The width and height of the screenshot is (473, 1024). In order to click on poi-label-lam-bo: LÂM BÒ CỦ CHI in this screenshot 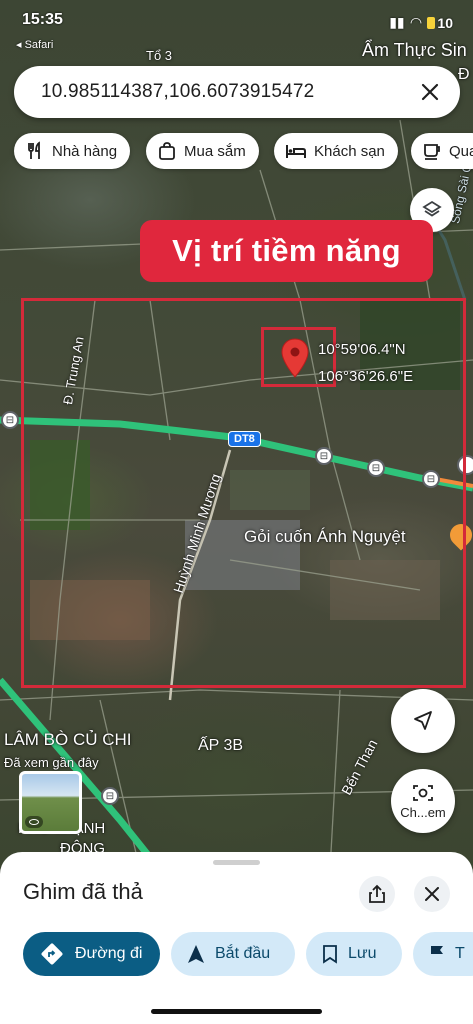, I will do `click(68, 740)`.